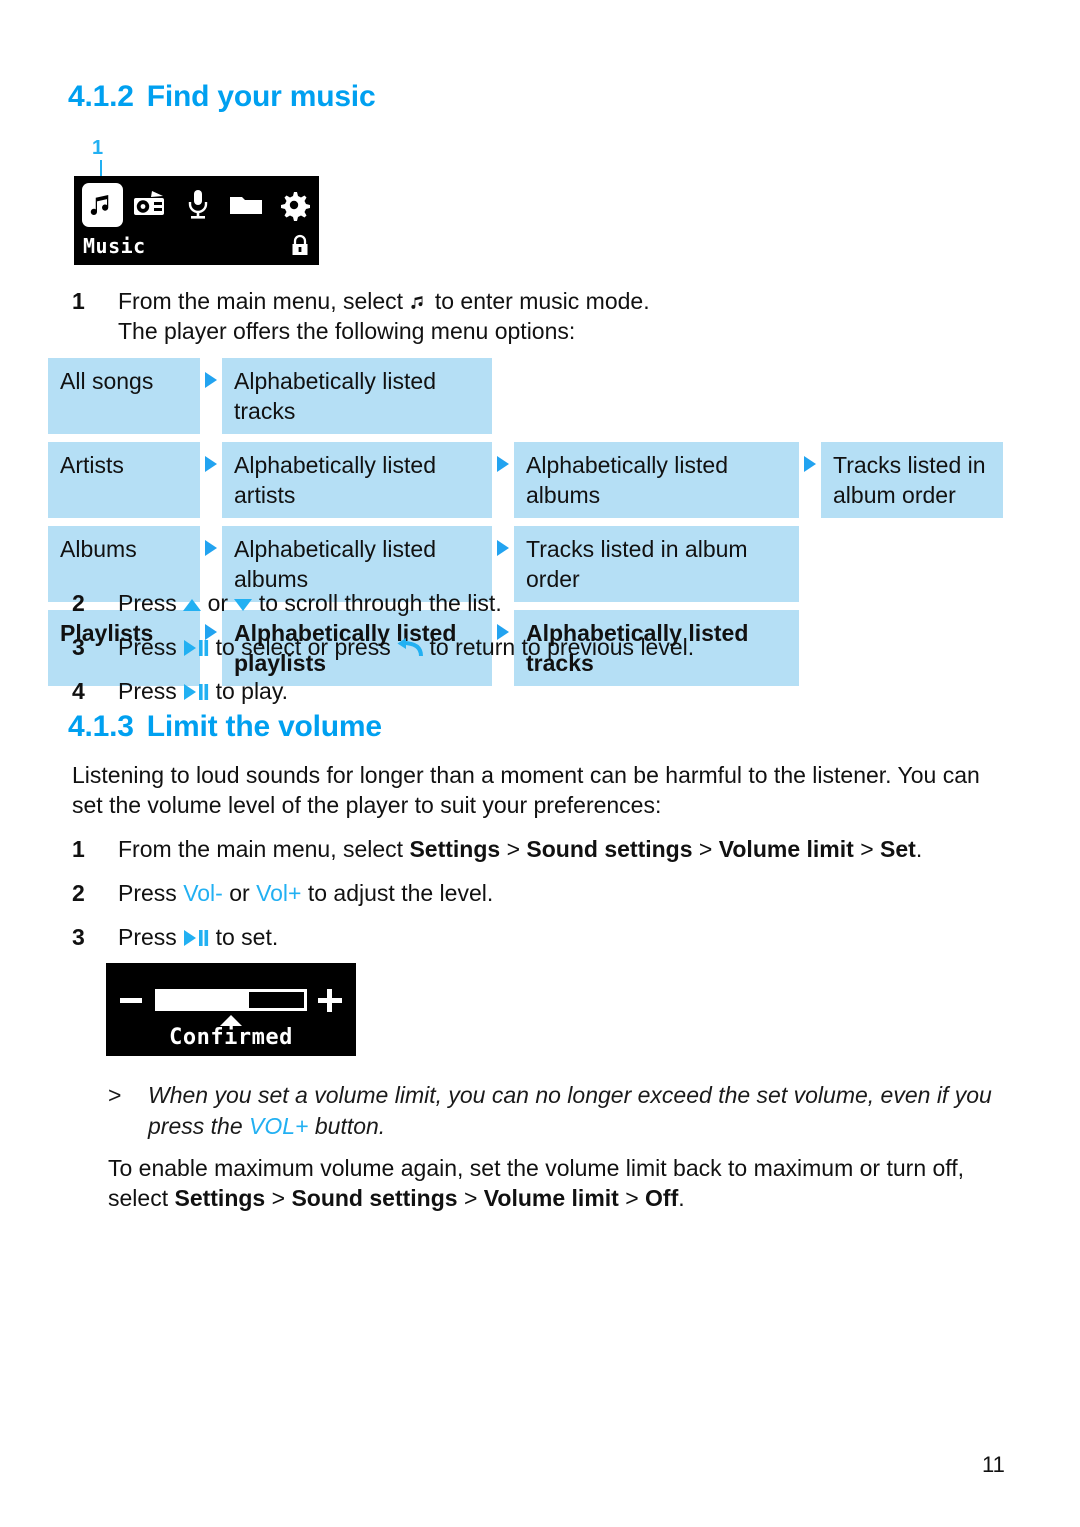 The width and height of the screenshot is (1080, 1527). Describe the element at coordinates (198, 205) in the screenshot. I see `microphone-icon` at that location.